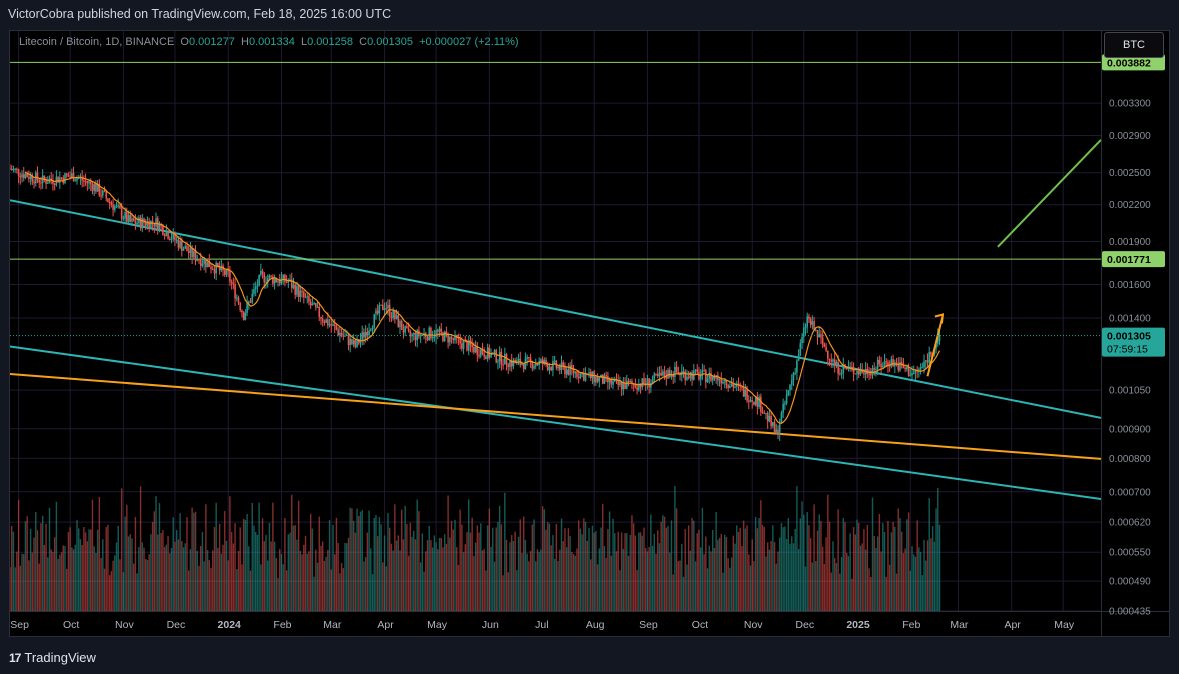 The height and width of the screenshot is (674, 1179). What do you see at coordinates (1130, 319) in the screenshot?
I see `price-tick-label: 0.001400` at bounding box center [1130, 319].